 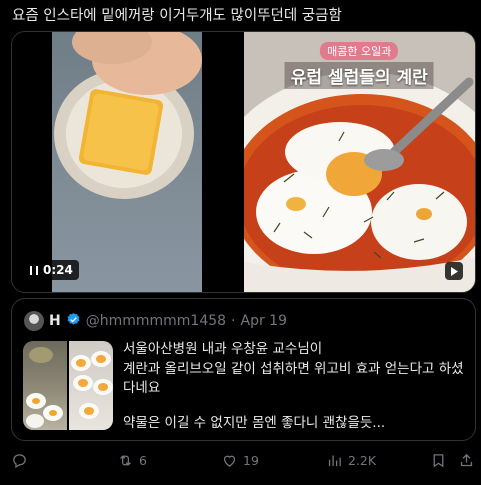 What do you see at coordinates (454, 271) in the screenshot?
I see `play-icon` at bounding box center [454, 271].